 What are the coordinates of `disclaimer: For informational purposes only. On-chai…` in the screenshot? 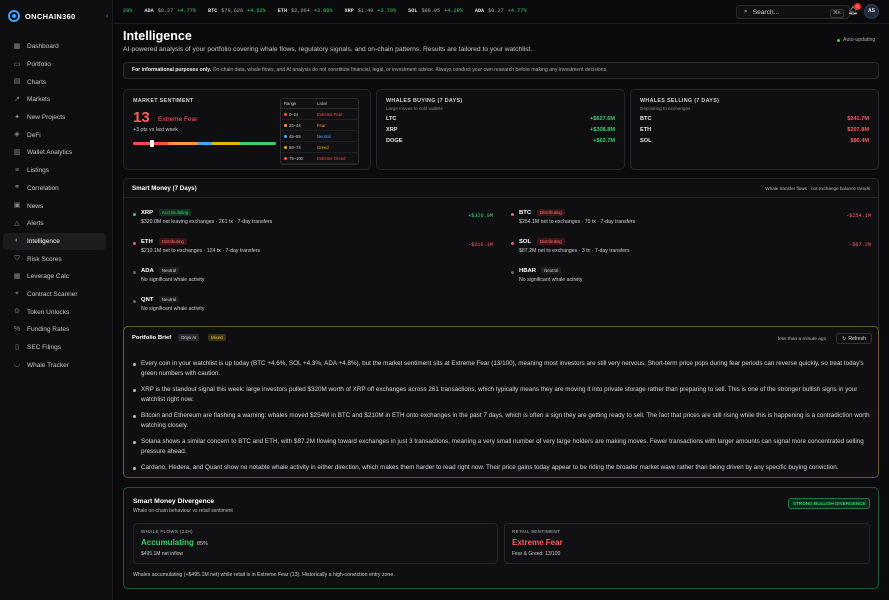 It's located at (501, 70).